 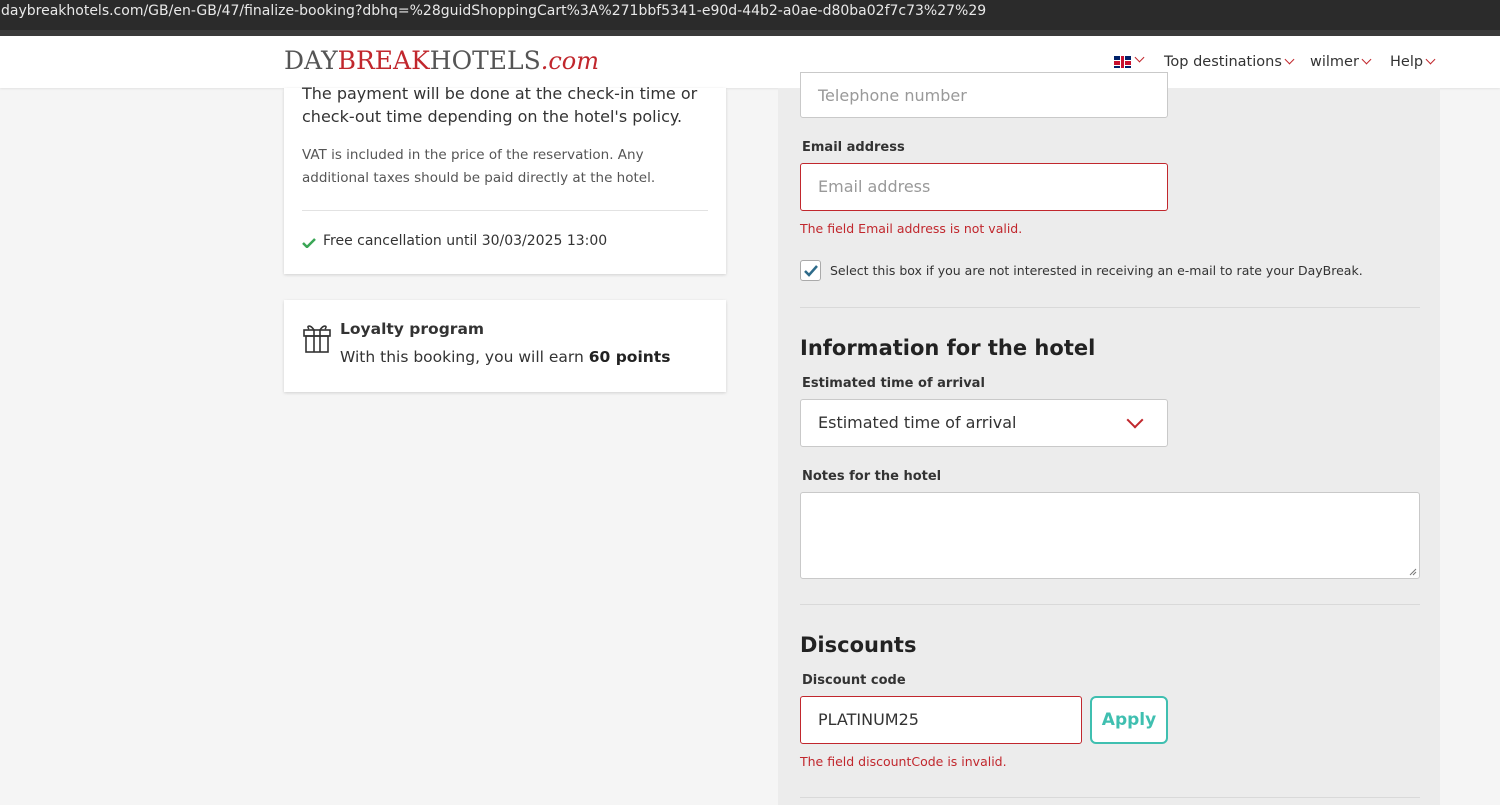 I want to click on hotel-info-title: Information for the hotel, so click(x=948, y=348).